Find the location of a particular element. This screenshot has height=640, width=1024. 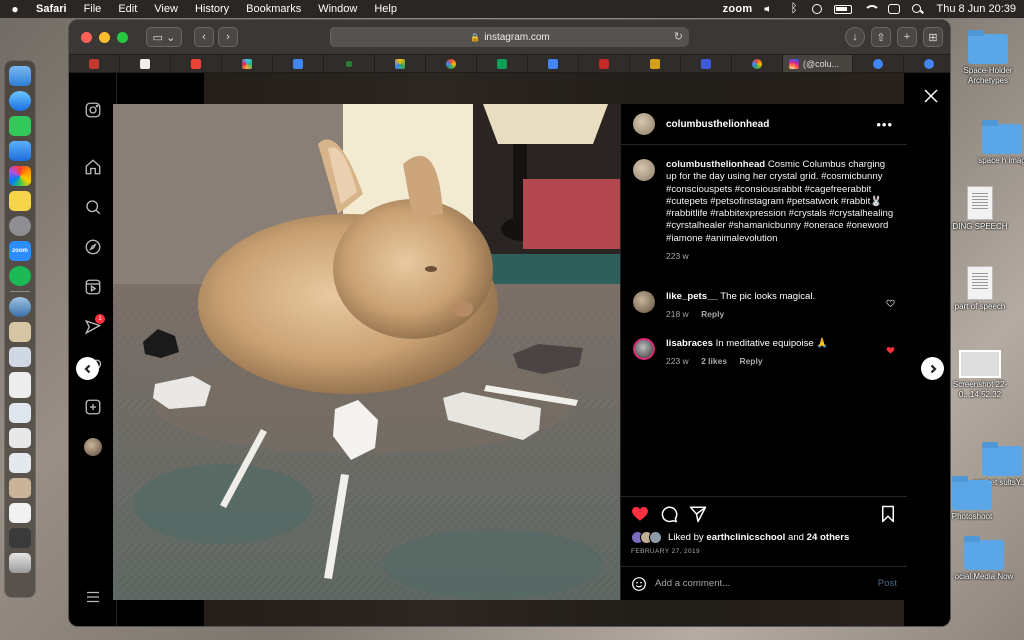

menu-window: Window is located at coordinates (337, 9).